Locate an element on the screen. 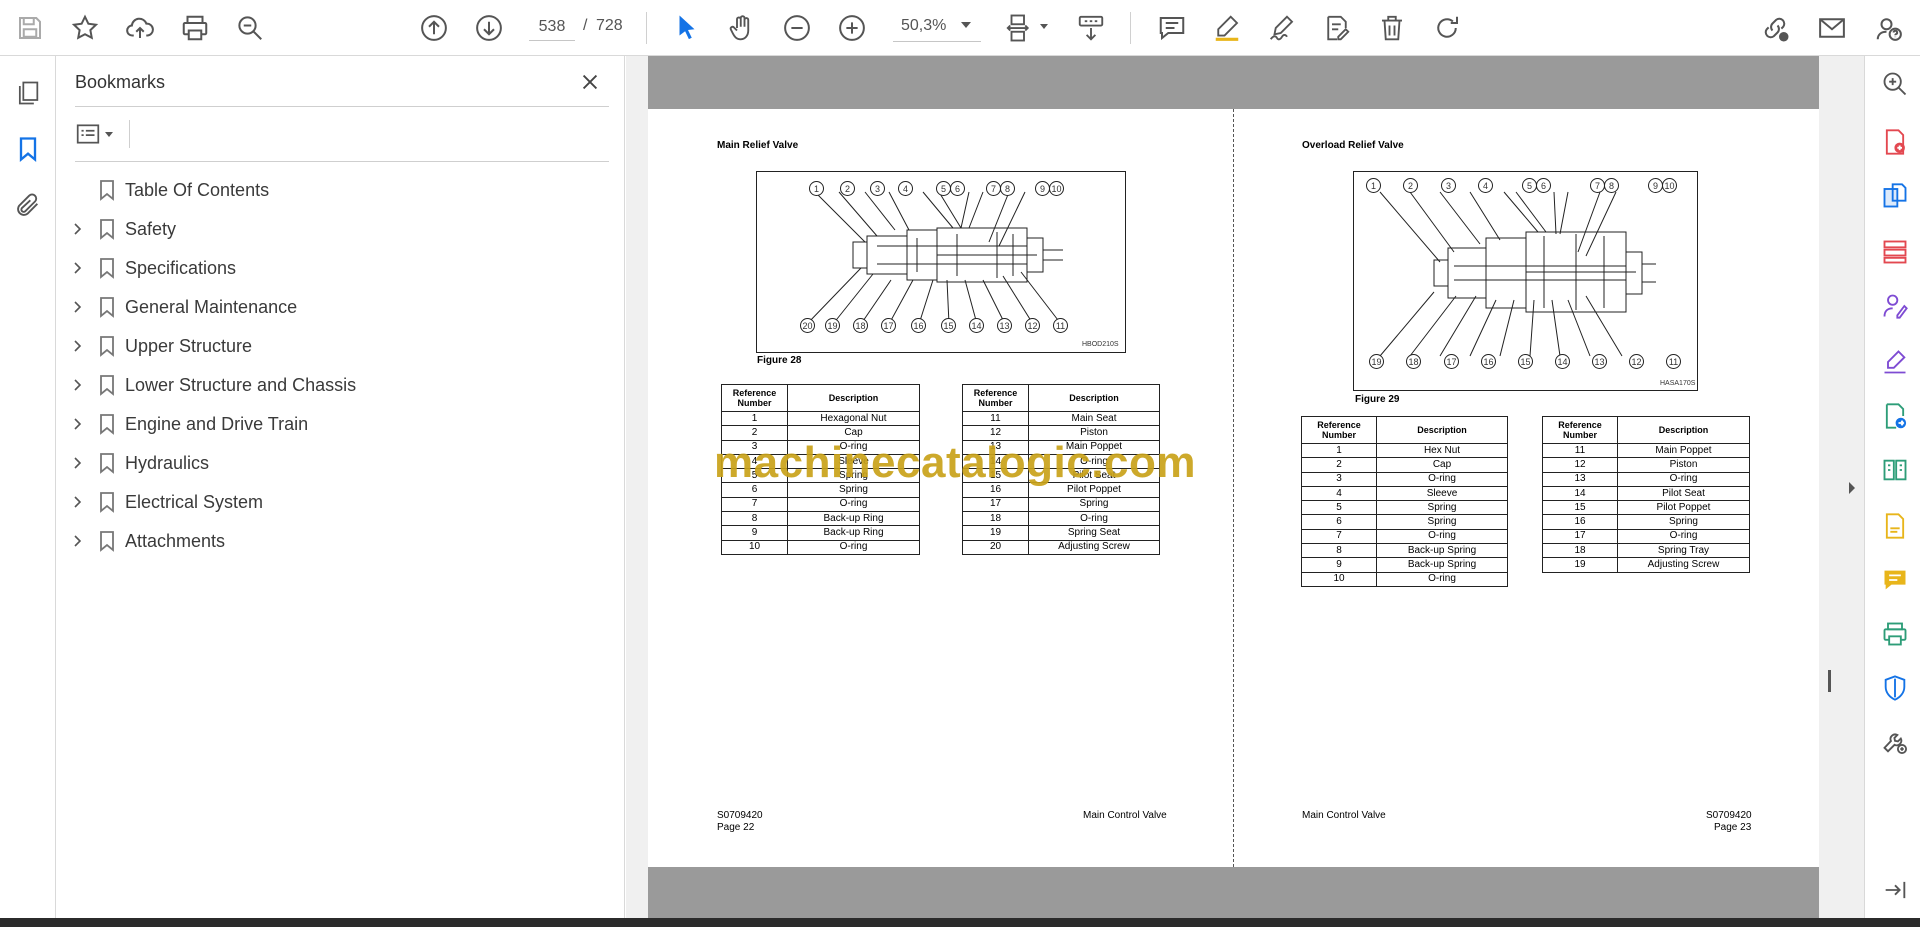  delete-icon is located at coordinates (1392, 28).